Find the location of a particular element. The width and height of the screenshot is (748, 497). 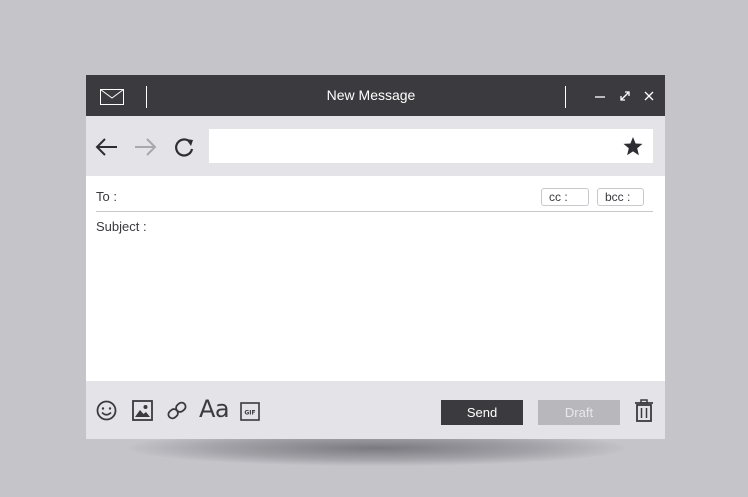

draft-button: Draft is located at coordinates (579, 412).